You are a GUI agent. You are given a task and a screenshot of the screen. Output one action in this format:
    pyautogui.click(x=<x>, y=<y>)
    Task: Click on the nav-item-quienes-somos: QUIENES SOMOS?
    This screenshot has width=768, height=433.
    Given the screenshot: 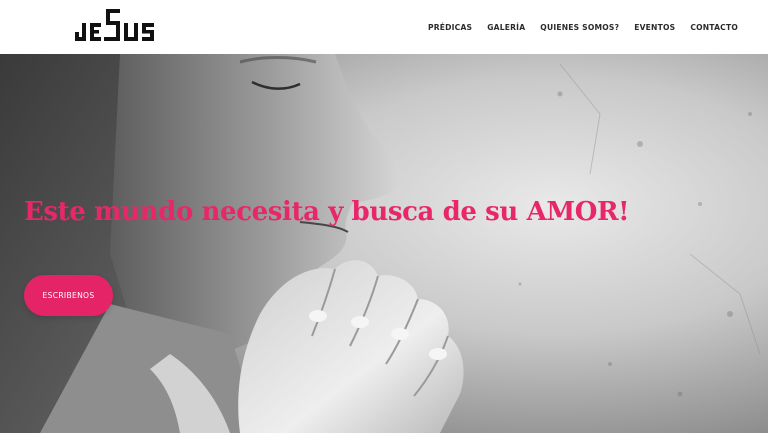 What is the action you would take?
    pyautogui.click(x=579, y=27)
    